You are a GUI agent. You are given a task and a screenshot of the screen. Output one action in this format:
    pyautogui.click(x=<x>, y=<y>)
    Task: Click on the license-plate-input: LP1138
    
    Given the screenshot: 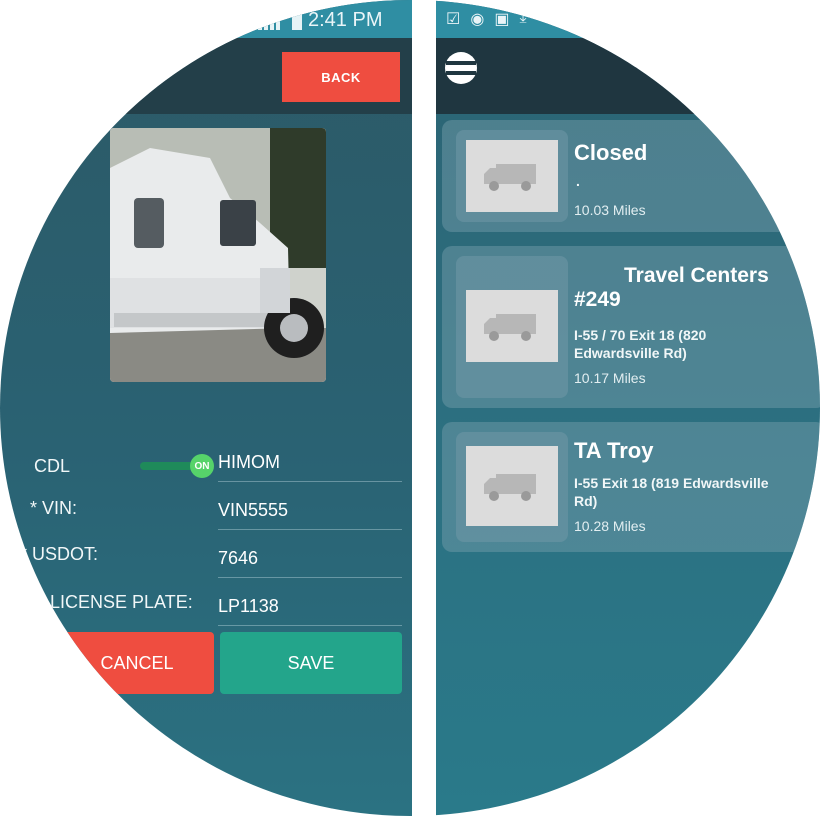 What is the action you would take?
    pyautogui.click(x=248, y=606)
    